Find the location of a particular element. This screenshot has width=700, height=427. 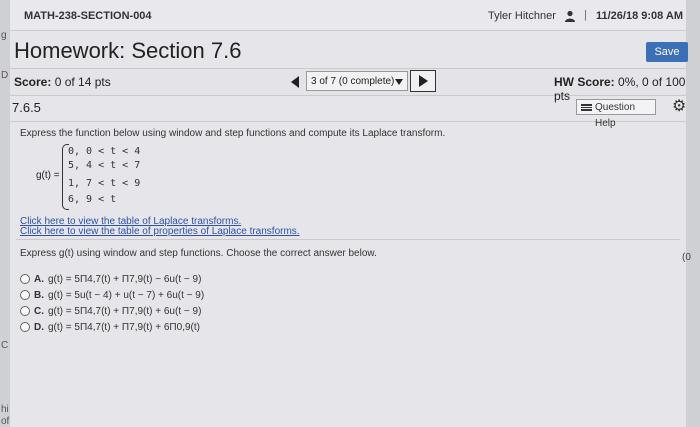

edge-text: of is located at coordinates (5, 421).